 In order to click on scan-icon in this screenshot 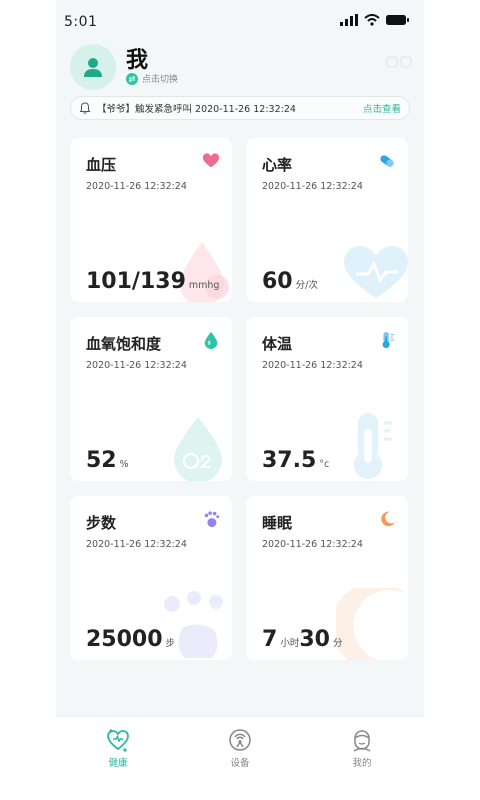, I will do `click(399, 63)`.